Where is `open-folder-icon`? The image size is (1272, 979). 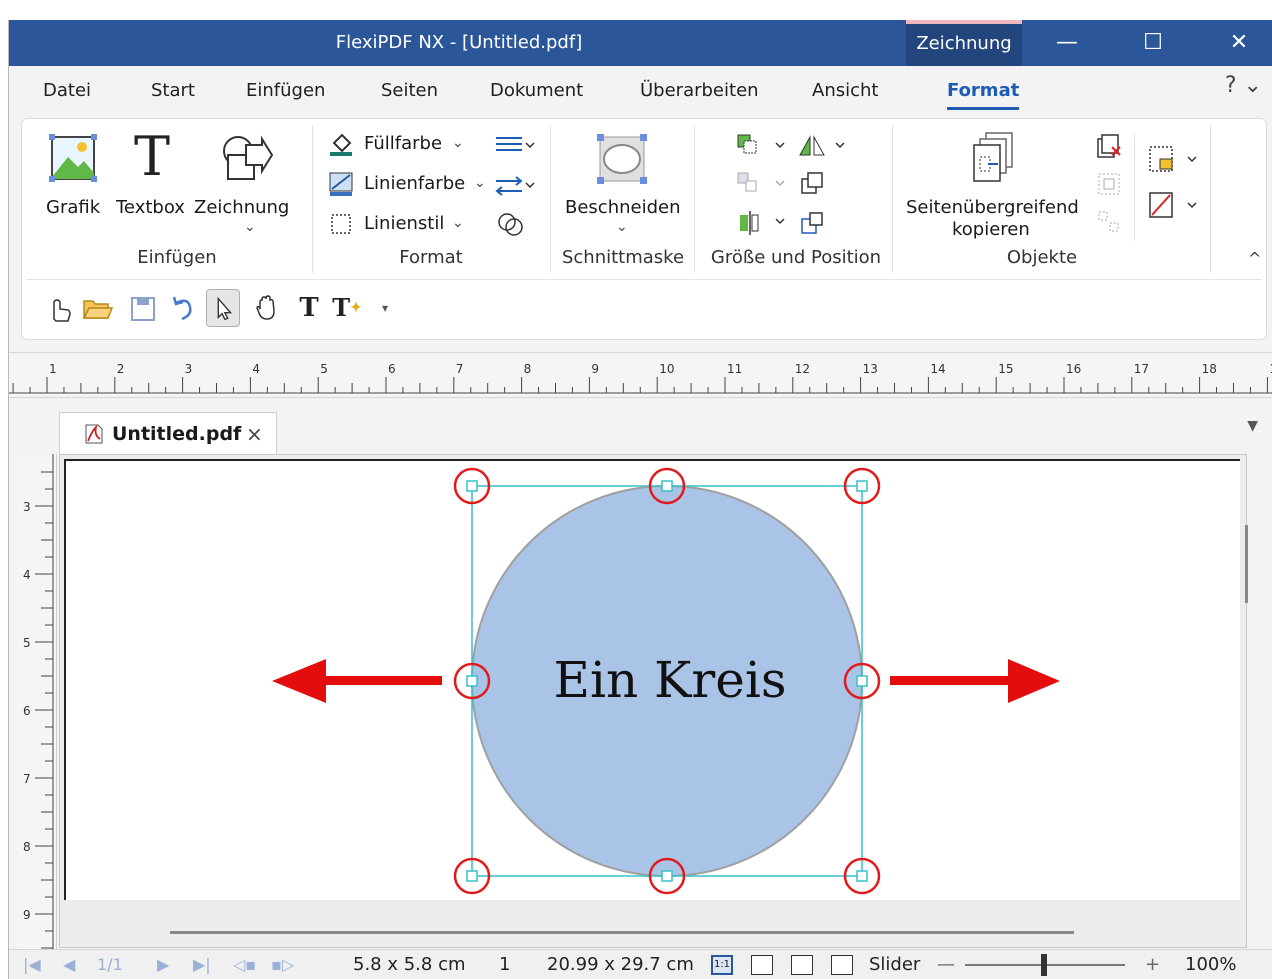
open-folder-icon is located at coordinates (97, 308).